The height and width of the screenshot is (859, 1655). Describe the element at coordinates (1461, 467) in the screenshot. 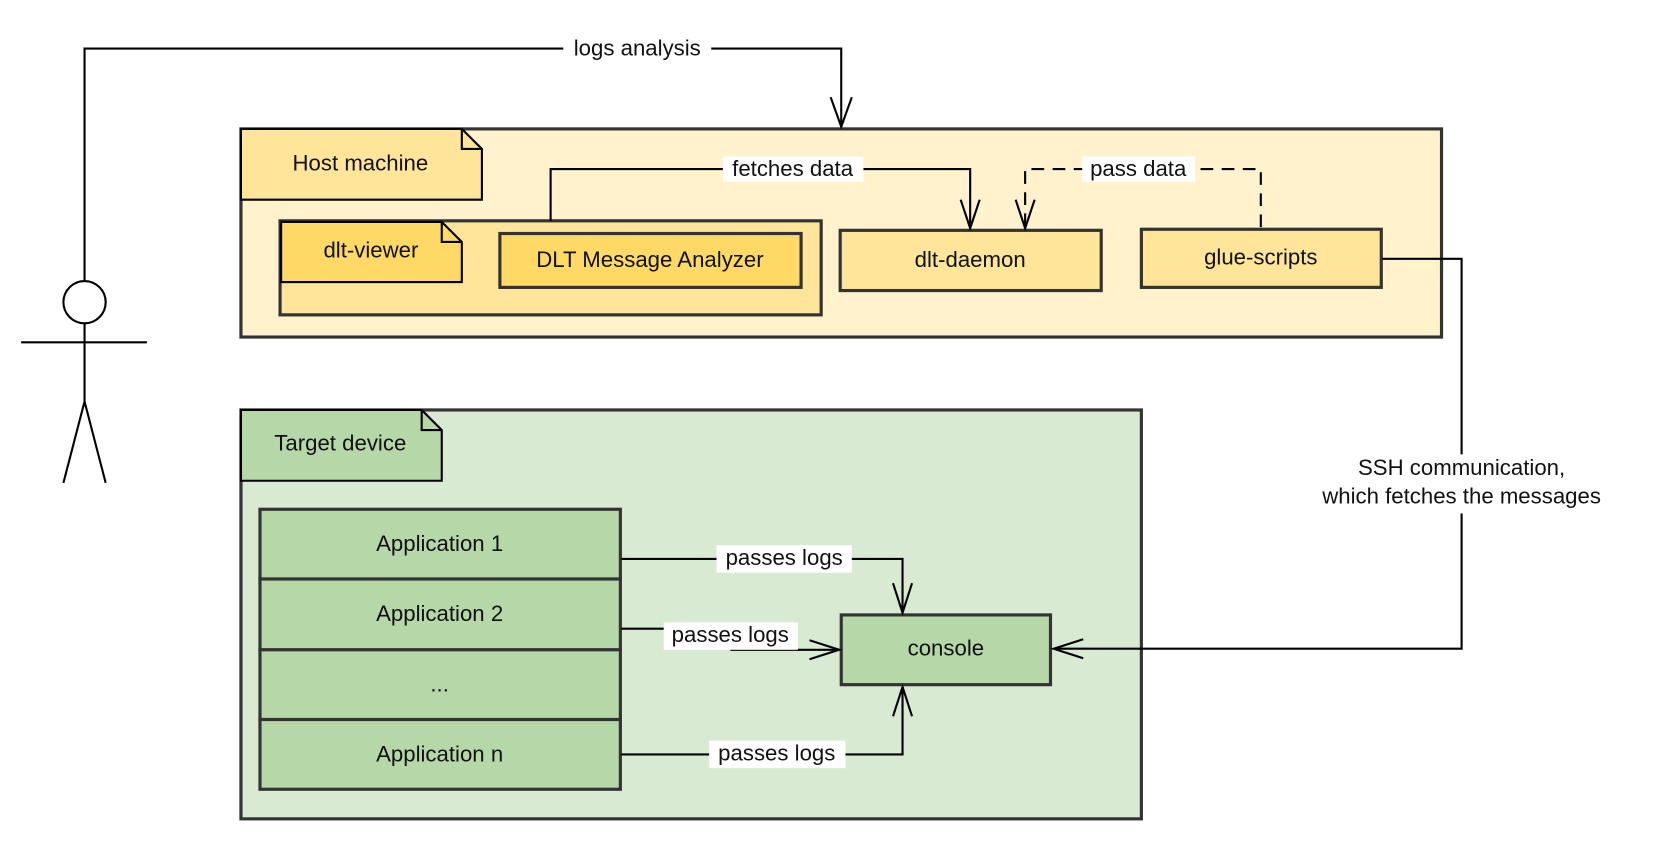

I see `ssh-label-line1: SSH communication,` at that location.